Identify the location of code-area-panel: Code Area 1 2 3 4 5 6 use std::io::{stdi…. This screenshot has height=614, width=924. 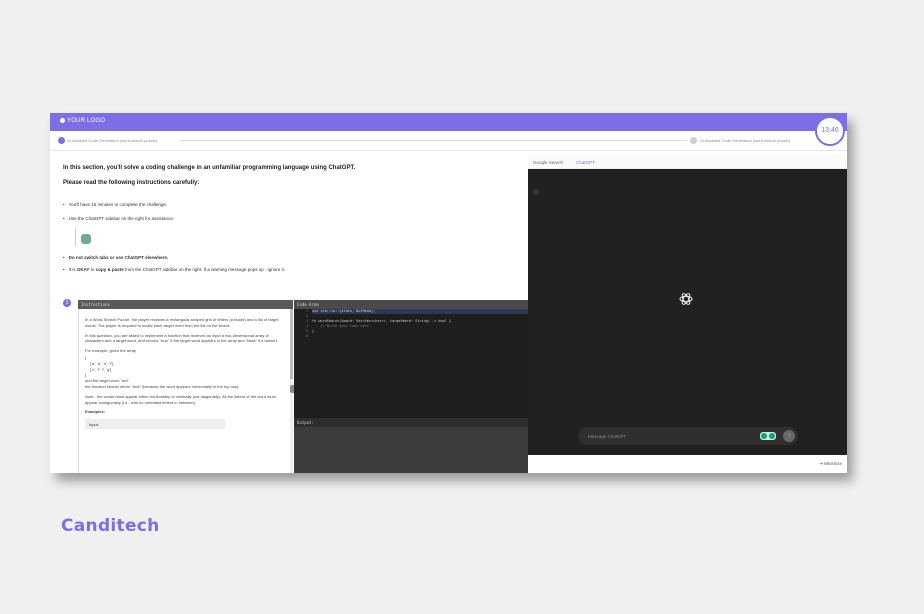
(411, 359).